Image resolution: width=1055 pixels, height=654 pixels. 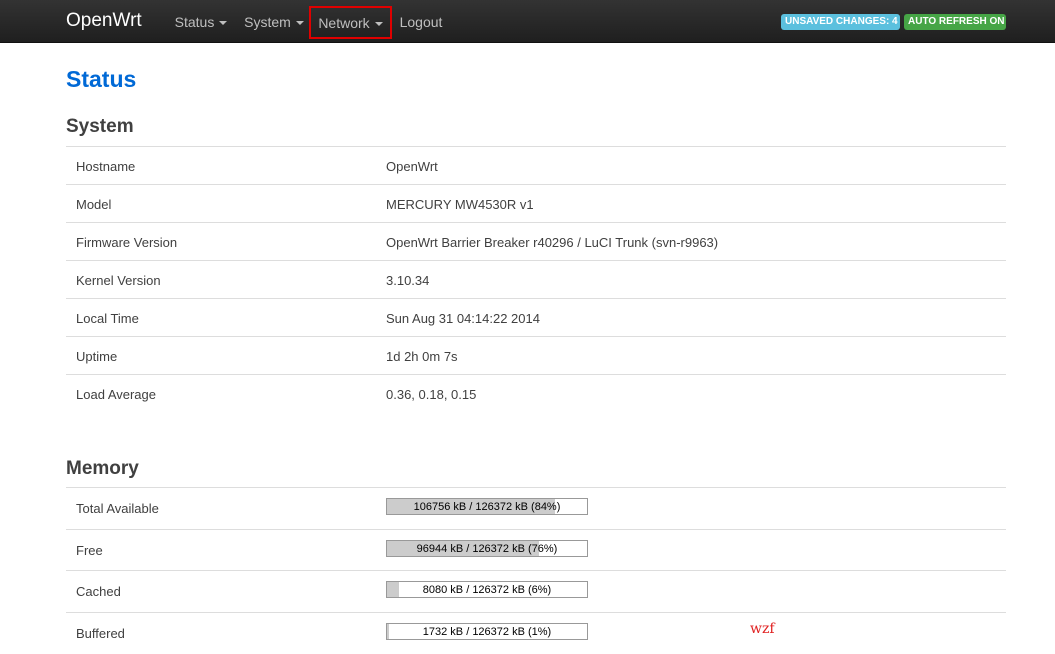 I want to click on row-label: Free, so click(x=89, y=550).